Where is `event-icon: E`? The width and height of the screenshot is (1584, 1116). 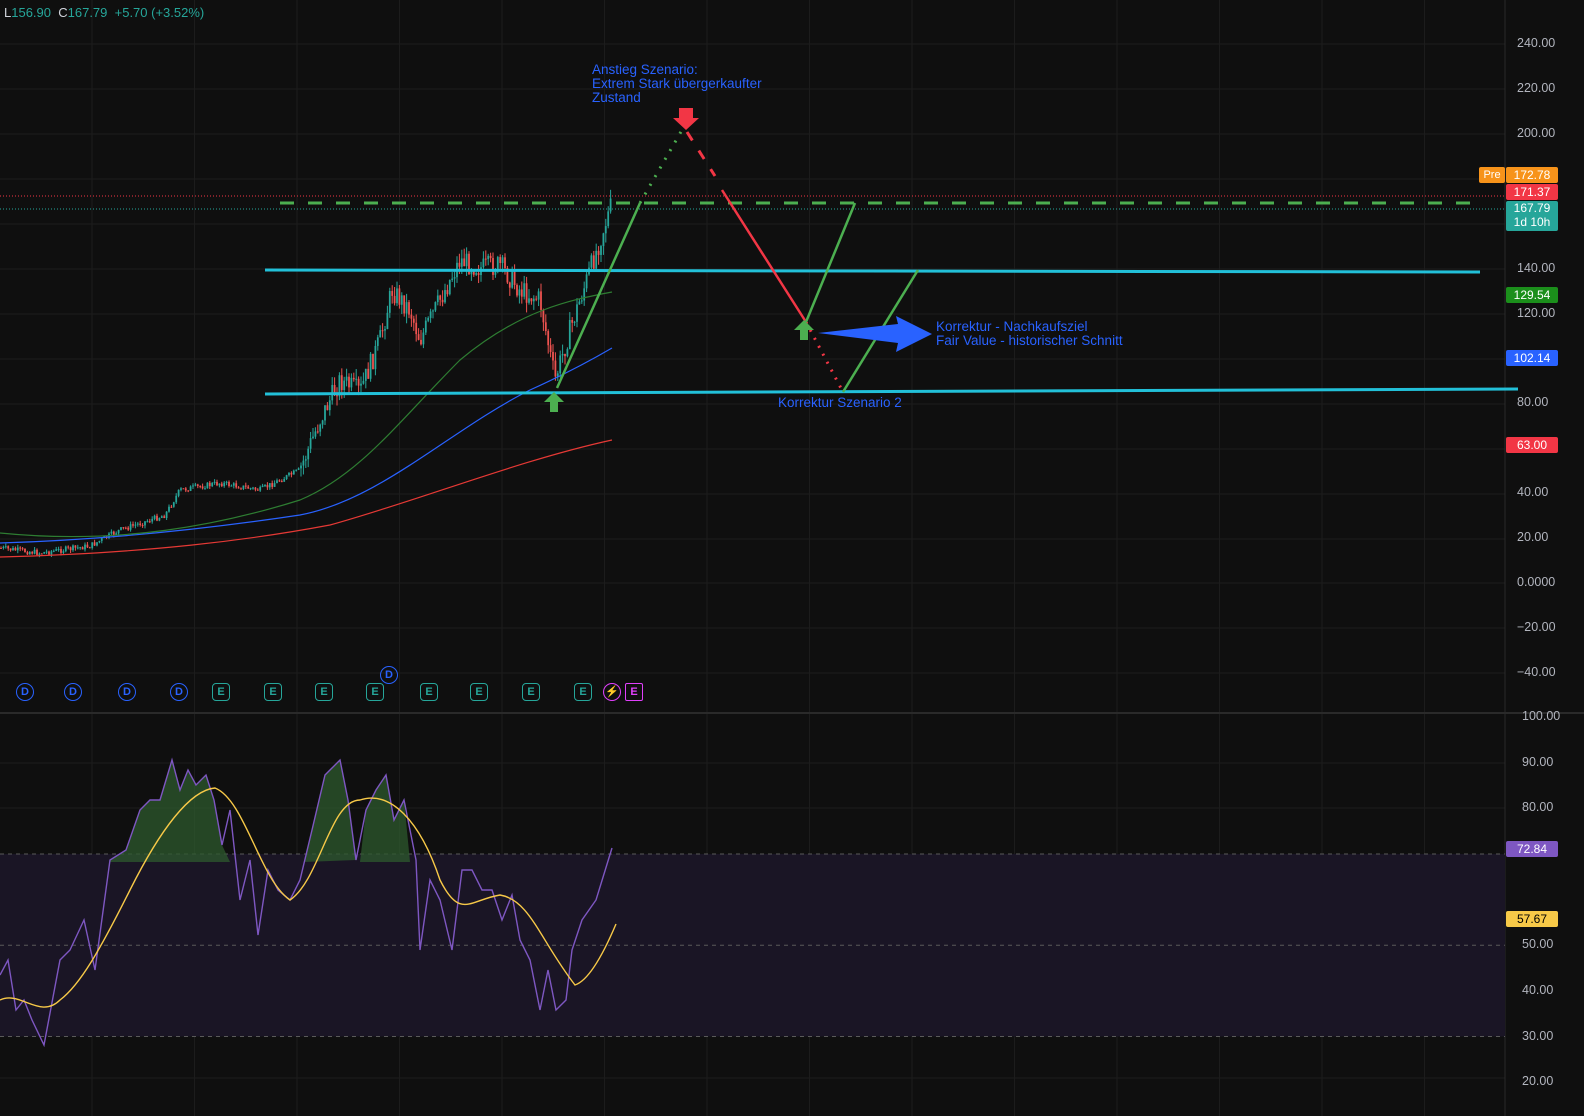 event-icon: E is located at coordinates (634, 692).